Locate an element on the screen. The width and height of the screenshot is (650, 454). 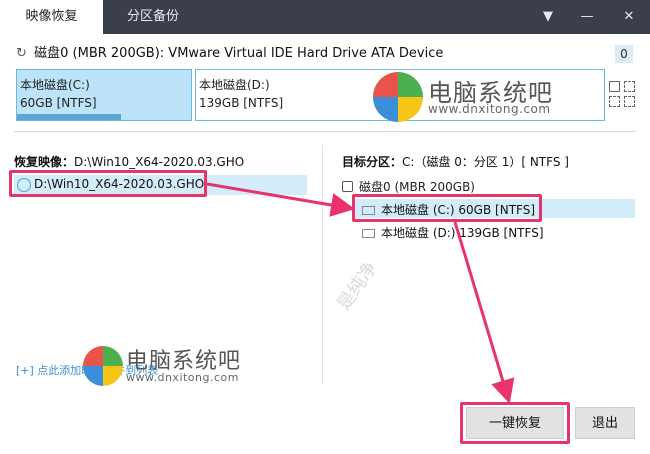
tree-item-d: 本地磁盘 (D:) 139GB [NTFS] is located at coordinates (453, 232).